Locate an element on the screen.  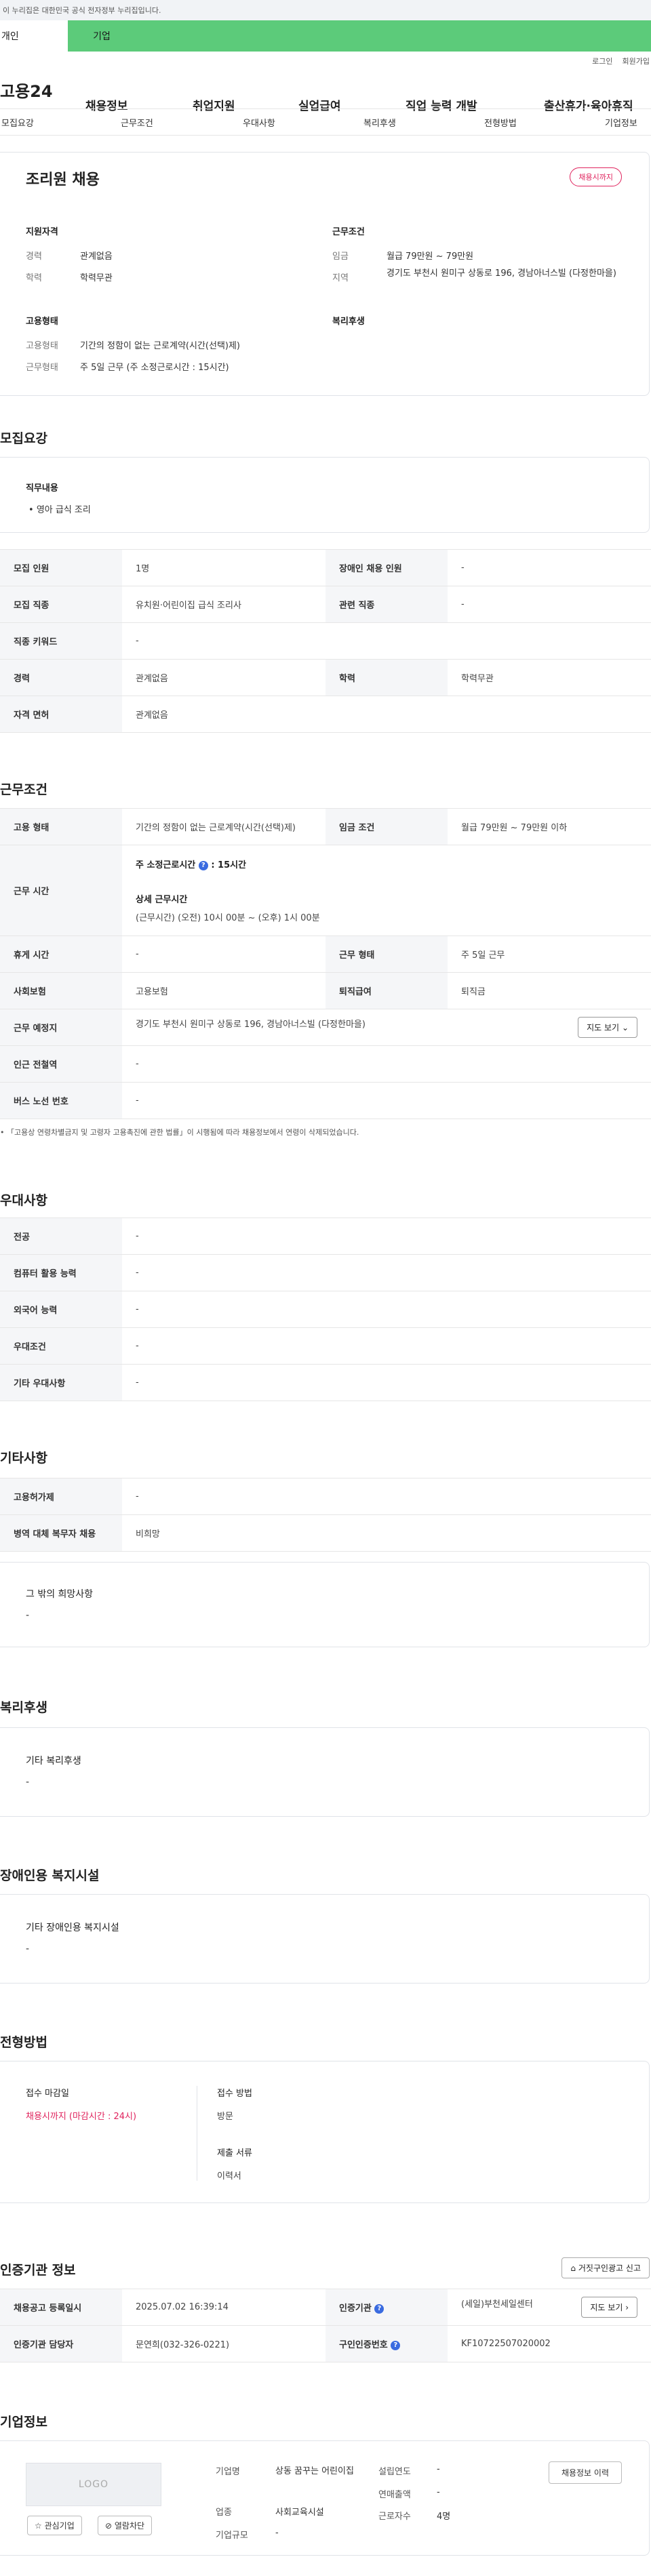
table-header: 임금 조건 is located at coordinates (387, 826).